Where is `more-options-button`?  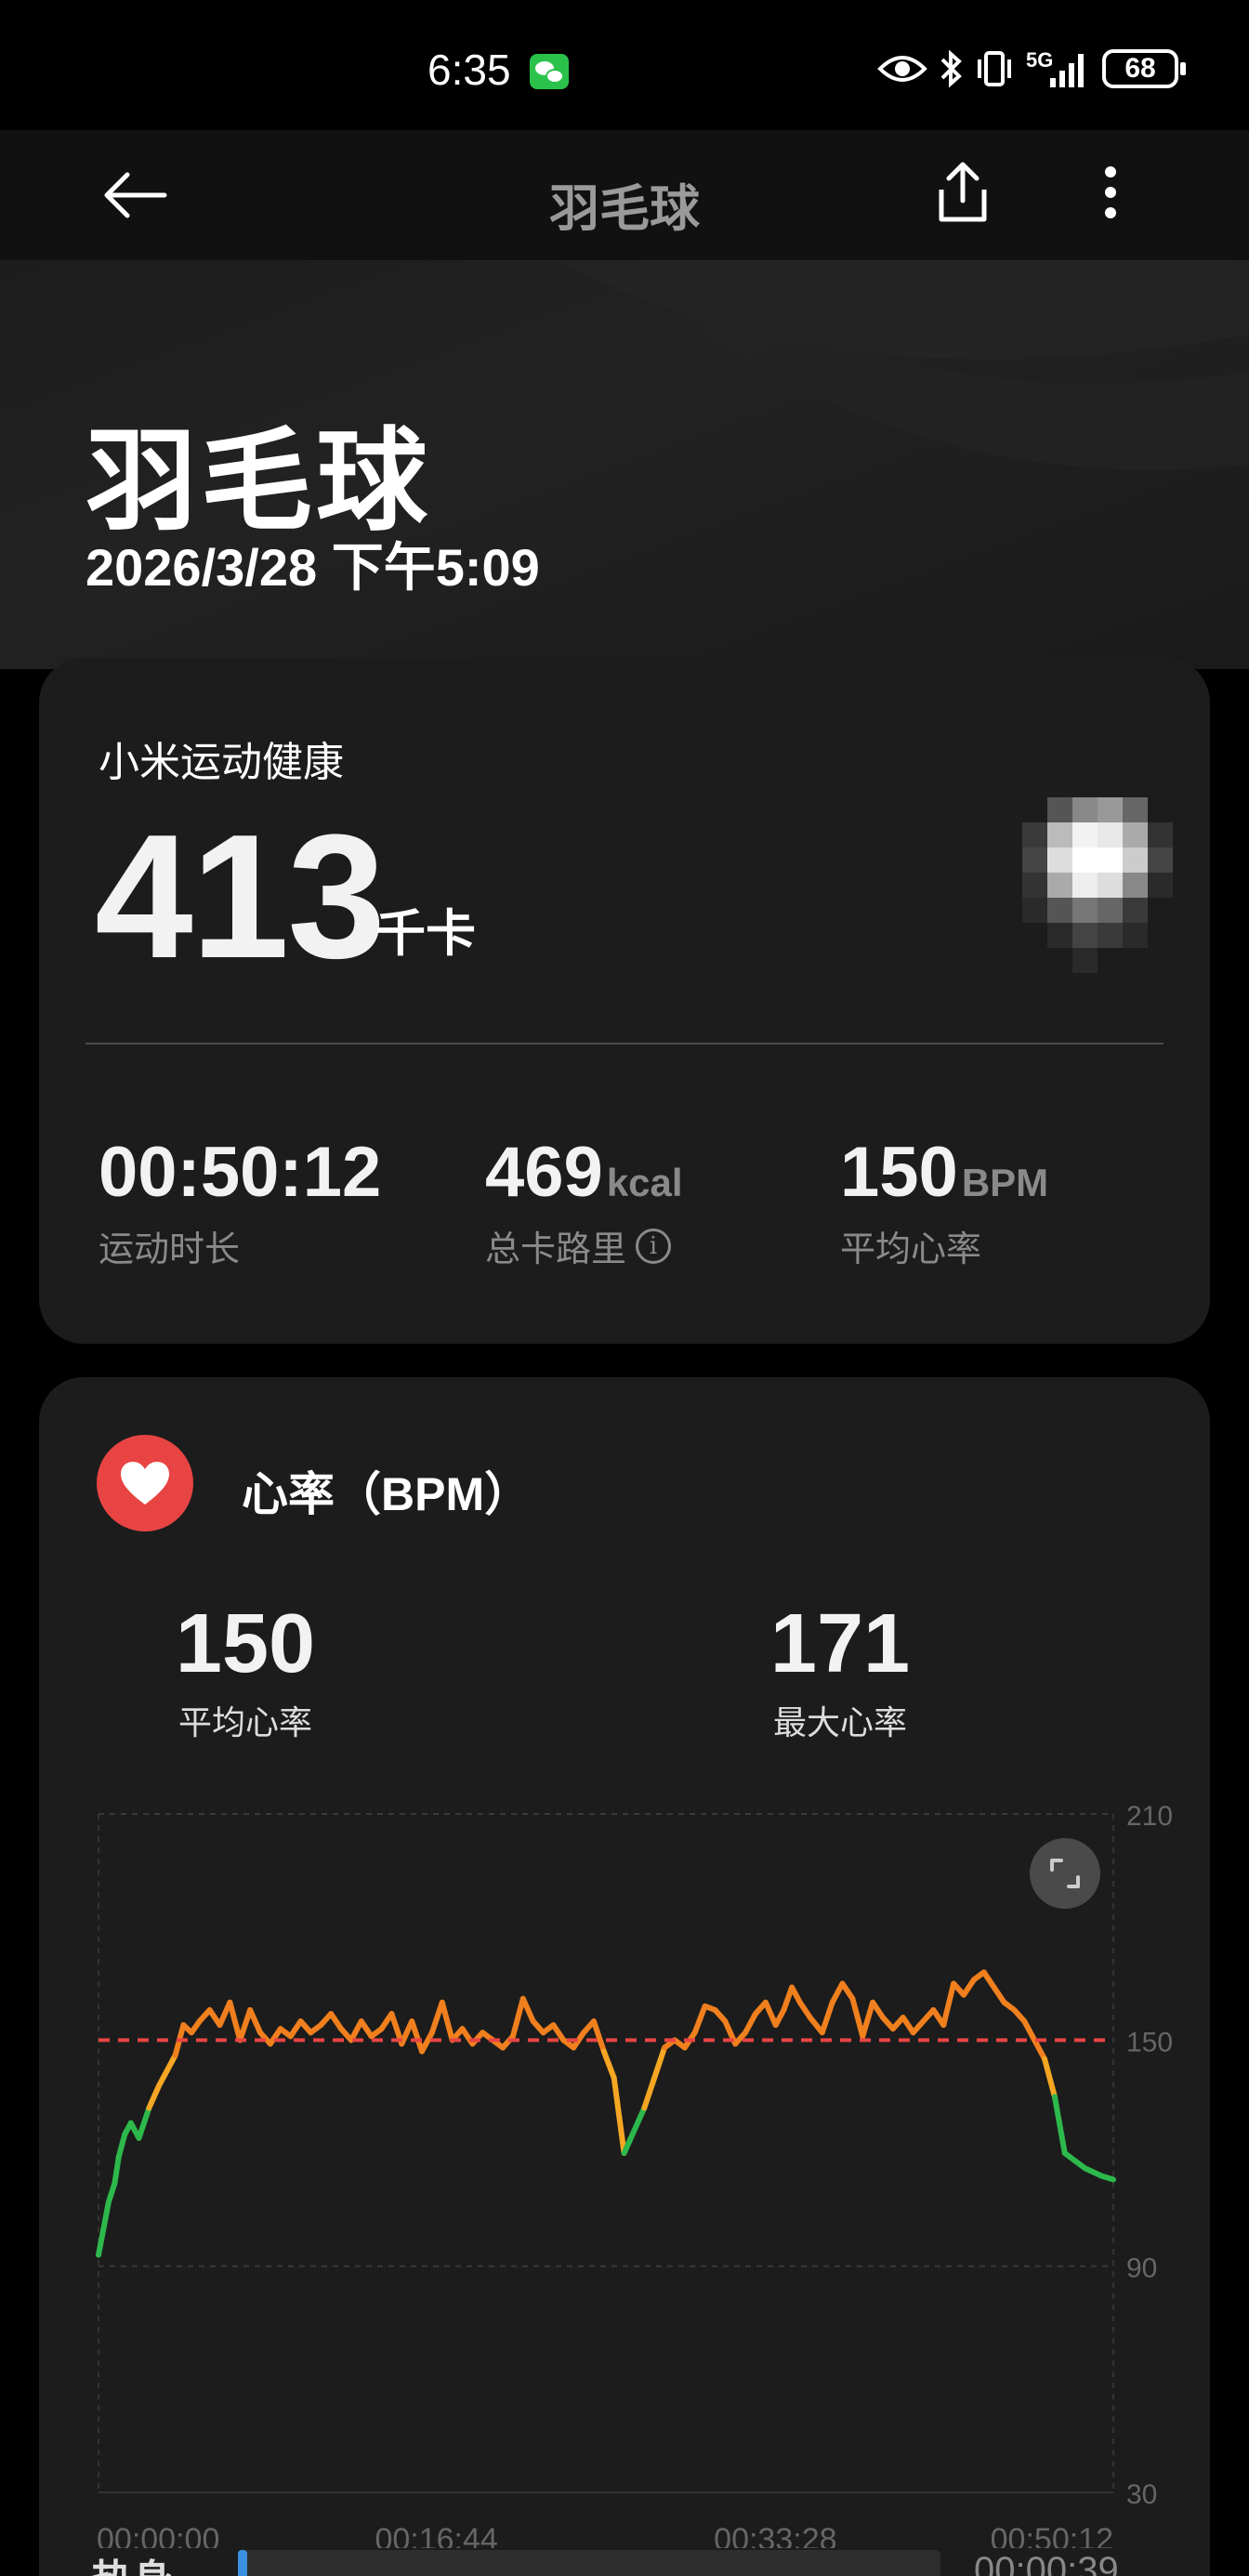
more-options-button is located at coordinates (1110, 192).